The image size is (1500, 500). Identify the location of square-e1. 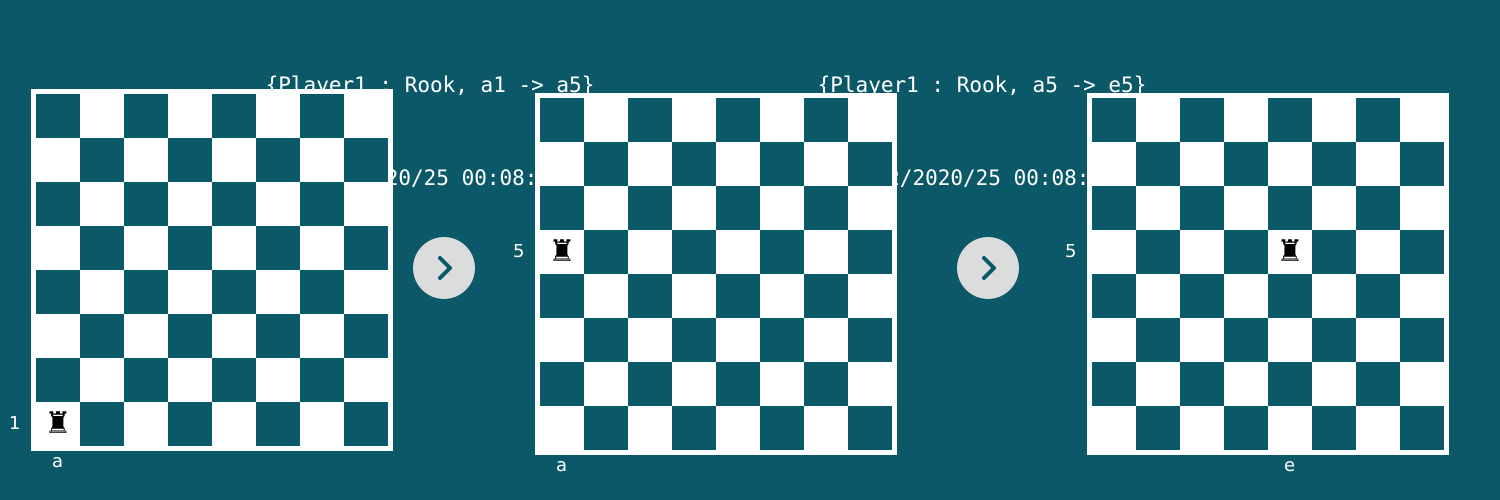
(738, 428).